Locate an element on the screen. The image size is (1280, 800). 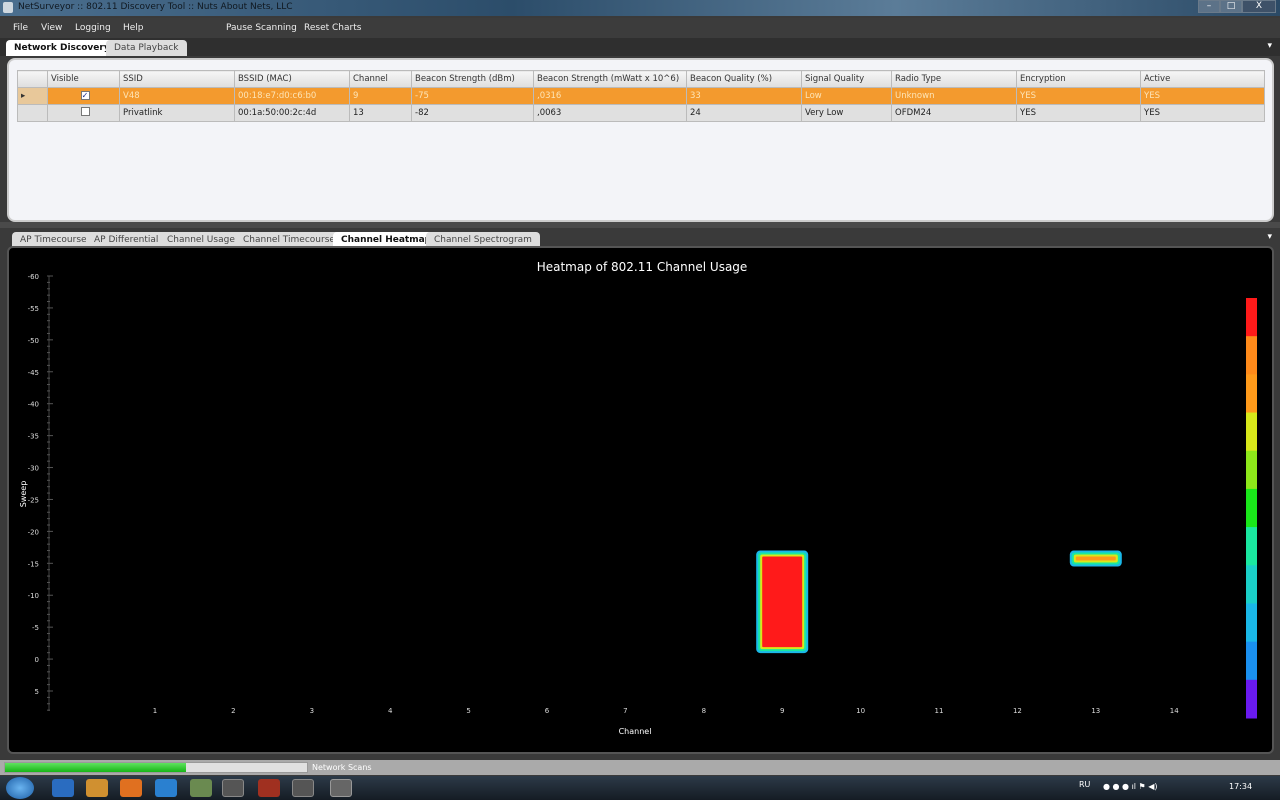
col-bssid: BSSID (MAC) is located at coordinates (292, 79).